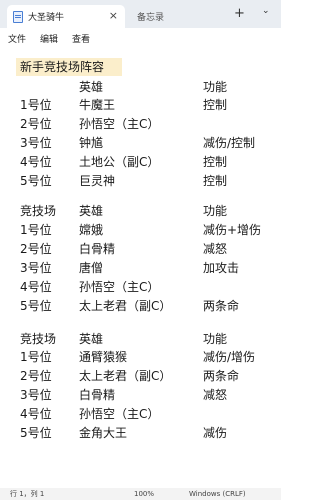  Describe the element at coordinates (217, 494) in the screenshot. I see `line-ending: Windows (CRLF)` at that location.